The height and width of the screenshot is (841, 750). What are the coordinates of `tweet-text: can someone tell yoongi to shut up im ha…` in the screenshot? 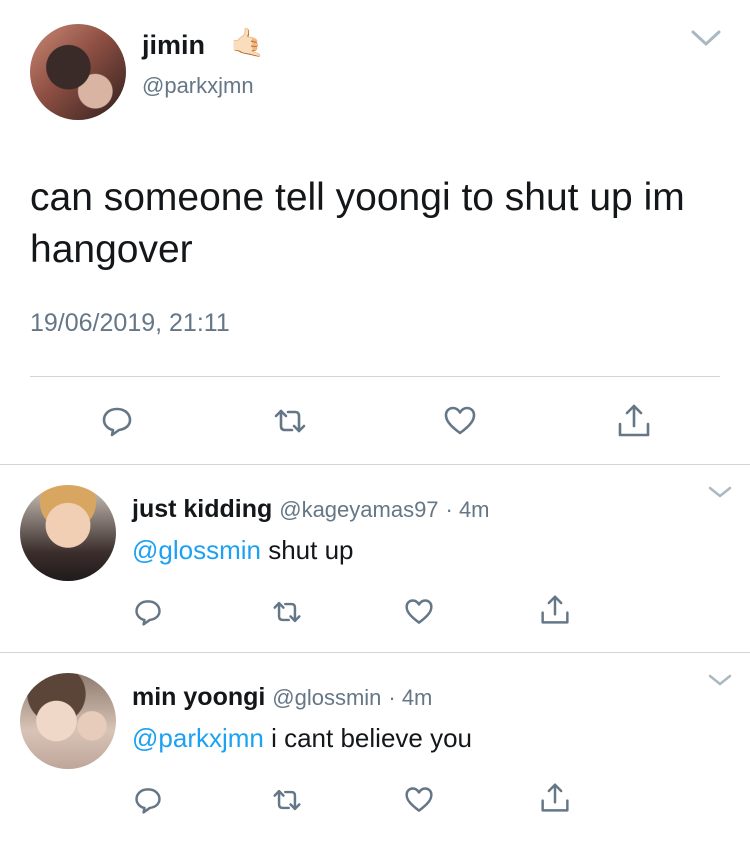 It's located at (357, 223).